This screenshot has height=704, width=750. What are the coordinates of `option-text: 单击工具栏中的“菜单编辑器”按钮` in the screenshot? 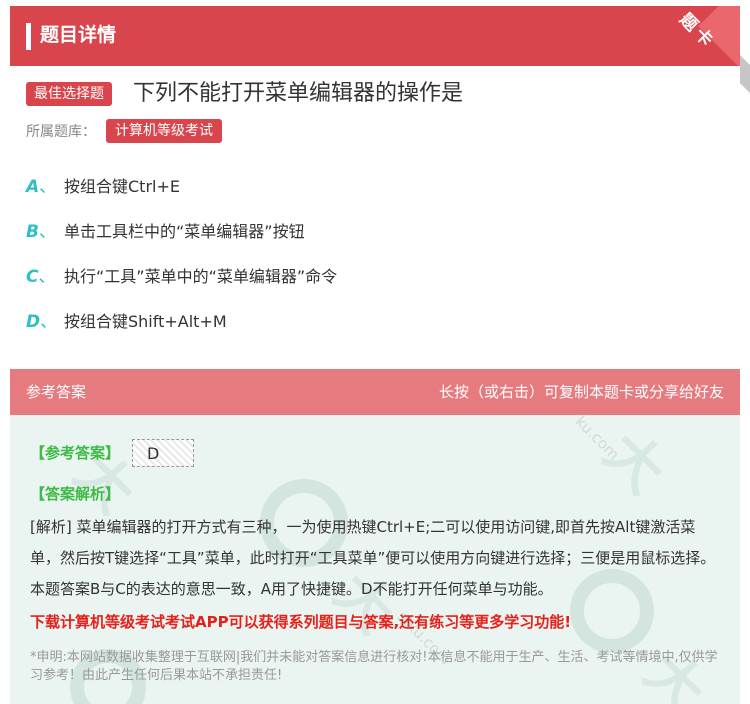 It's located at (184, 231).